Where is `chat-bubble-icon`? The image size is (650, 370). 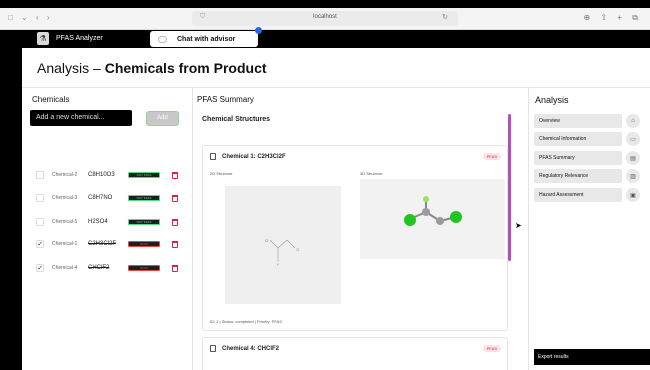
chat-bubble-icon is located at coordinates (162, 39).